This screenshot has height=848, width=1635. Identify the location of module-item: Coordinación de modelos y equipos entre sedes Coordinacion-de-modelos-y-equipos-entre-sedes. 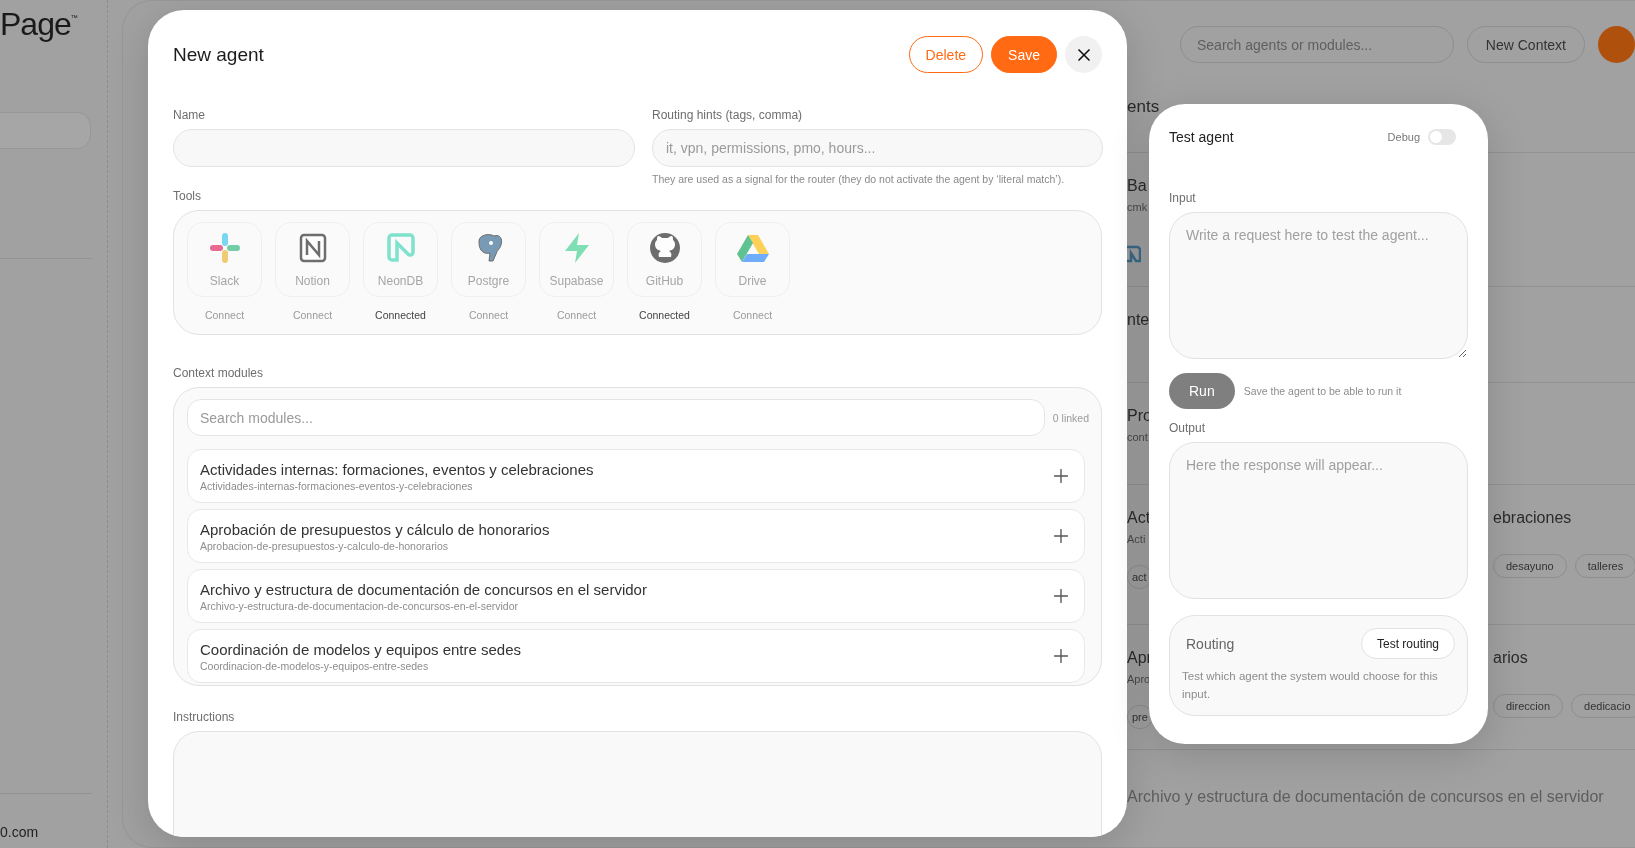
(636, 656).